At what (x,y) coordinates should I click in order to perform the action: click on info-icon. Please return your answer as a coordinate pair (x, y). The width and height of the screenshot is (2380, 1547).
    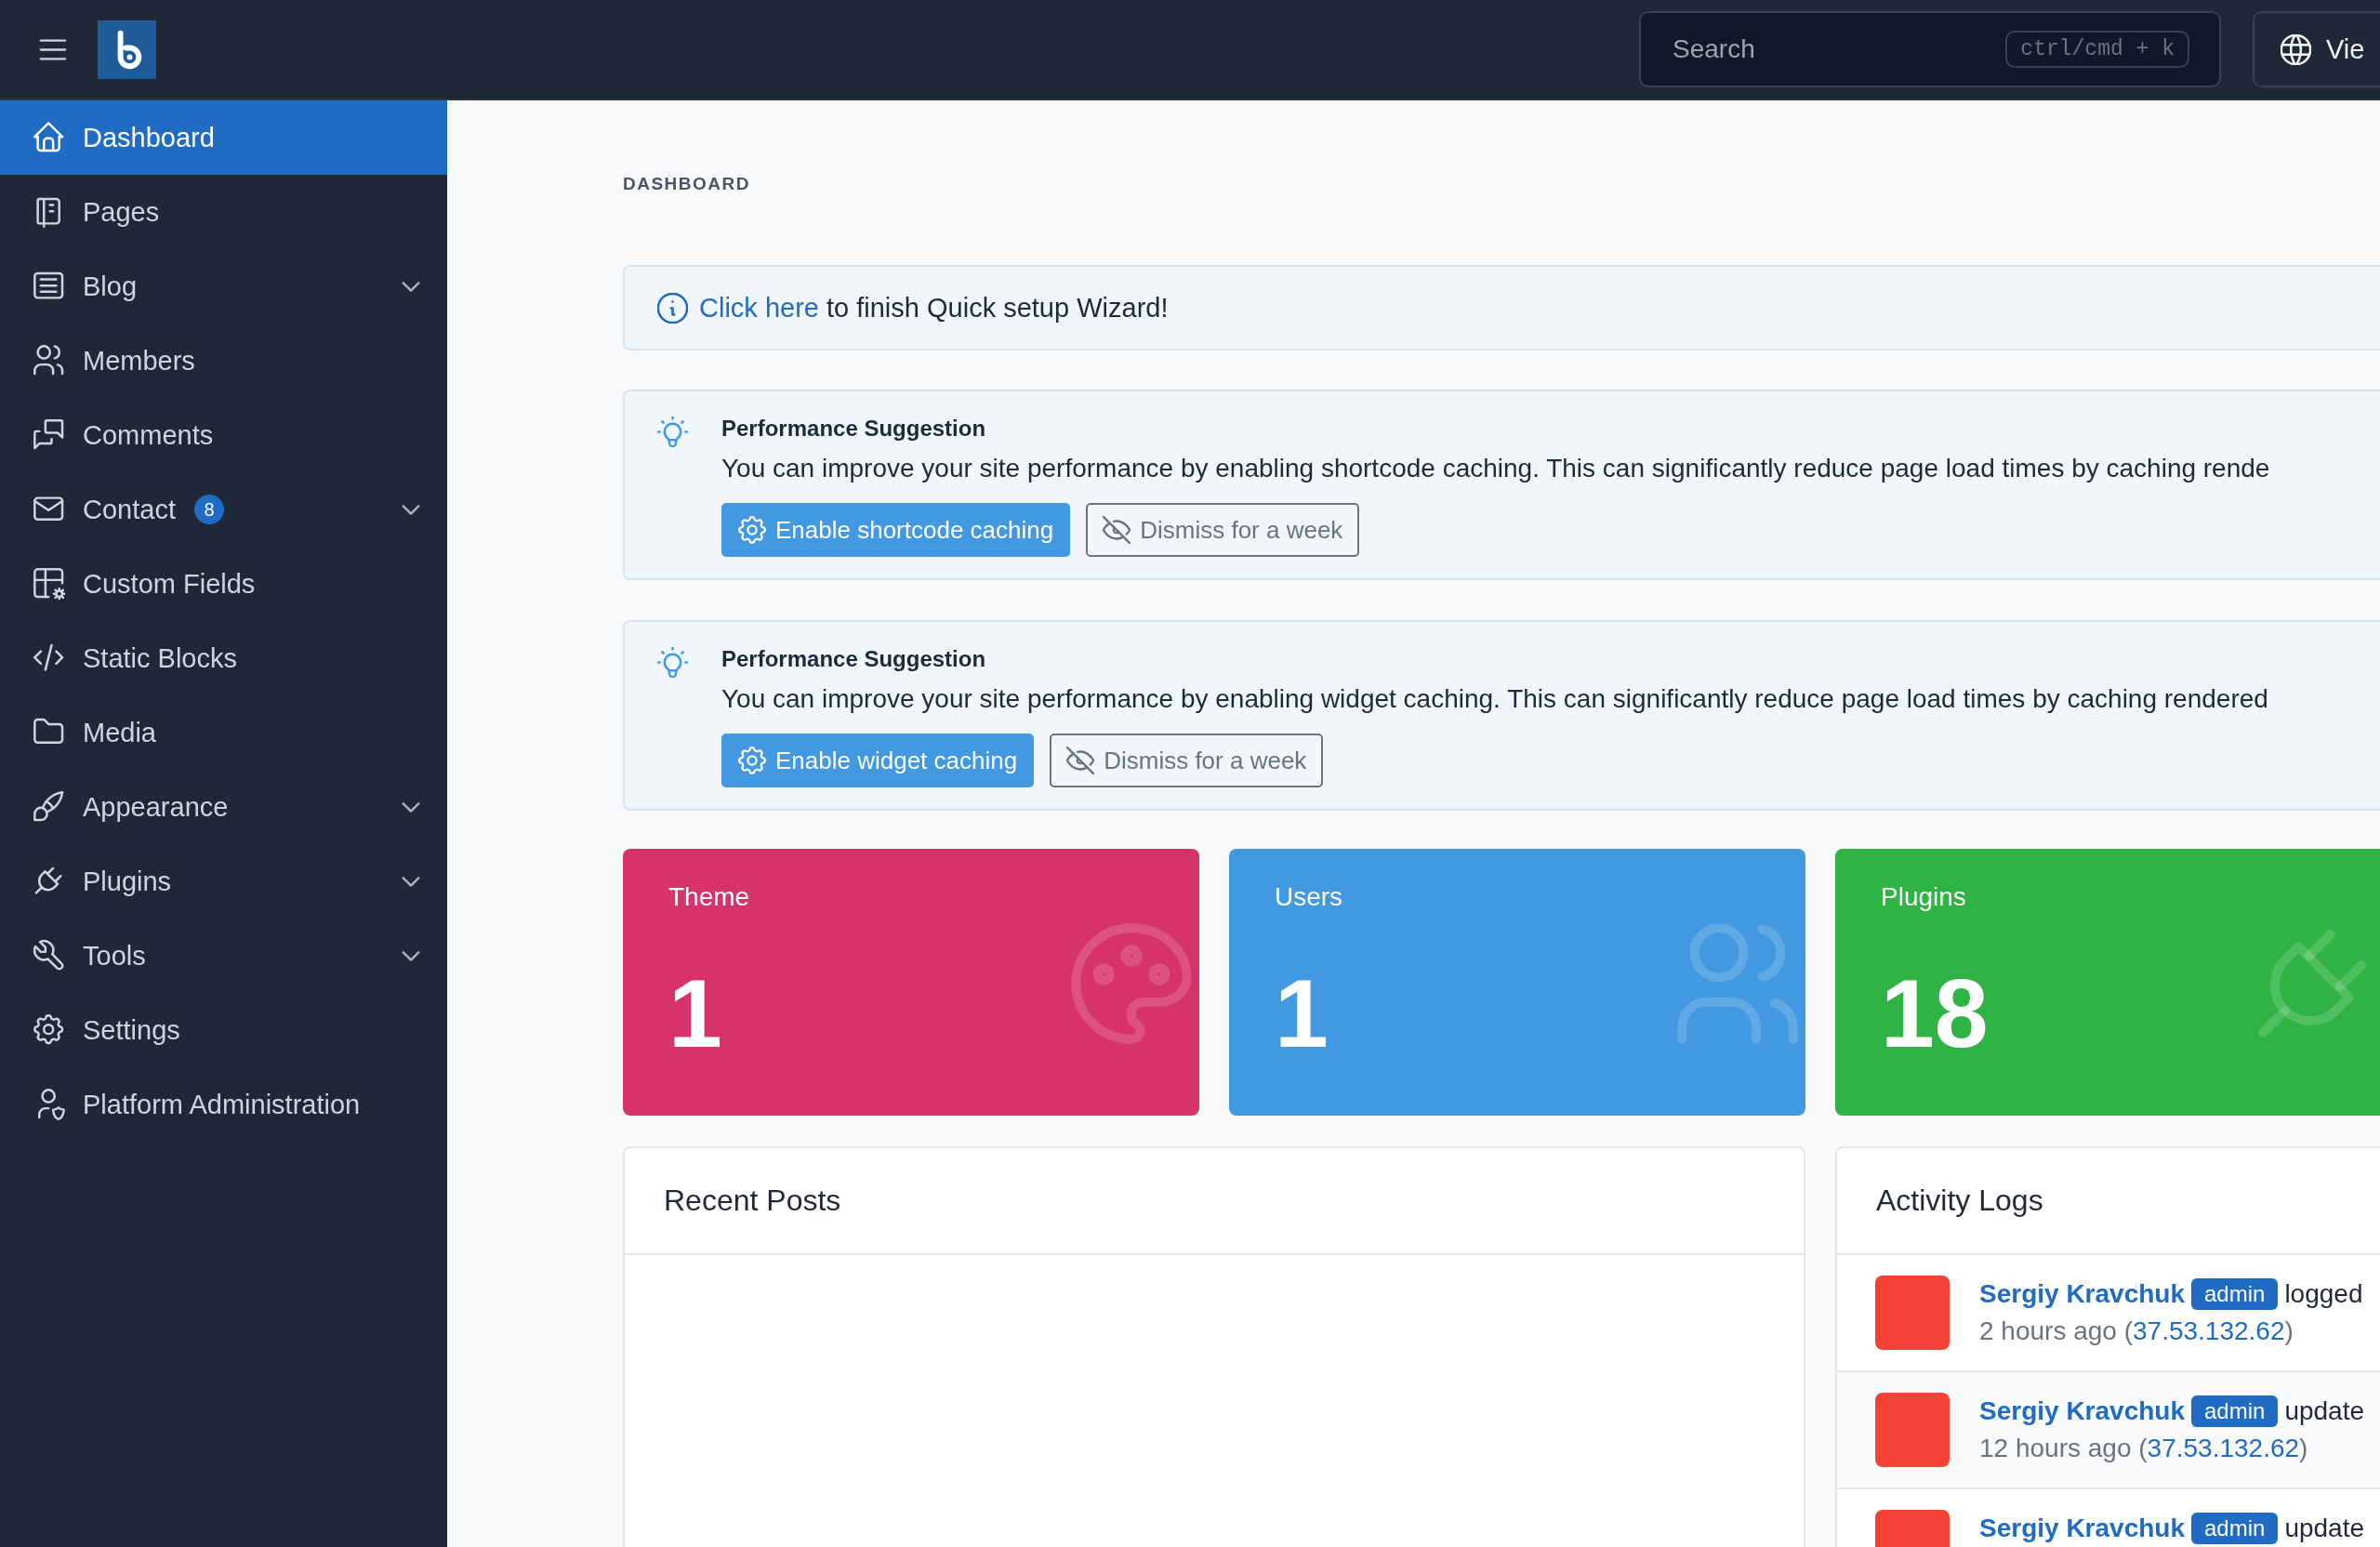
    Looking at the image, I should click on (672, 308).